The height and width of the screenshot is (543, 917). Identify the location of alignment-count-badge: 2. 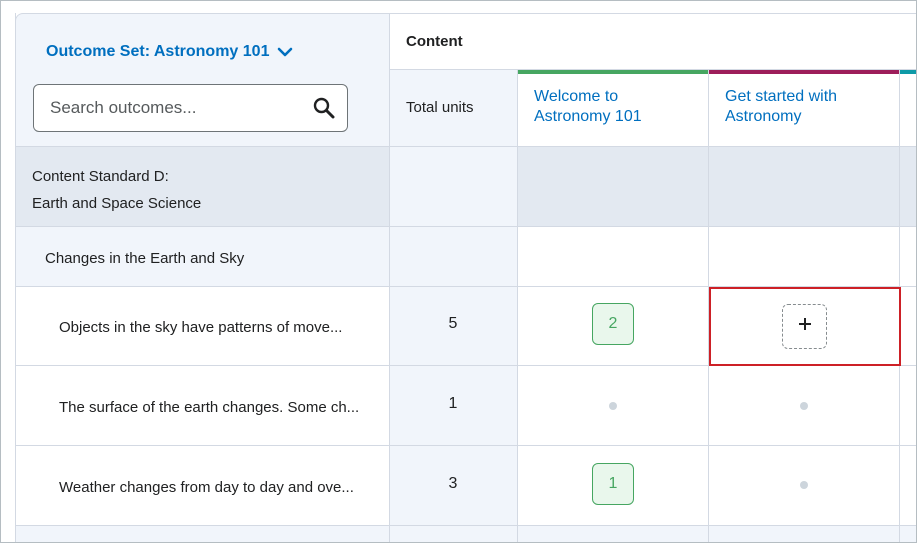
(613, 324).